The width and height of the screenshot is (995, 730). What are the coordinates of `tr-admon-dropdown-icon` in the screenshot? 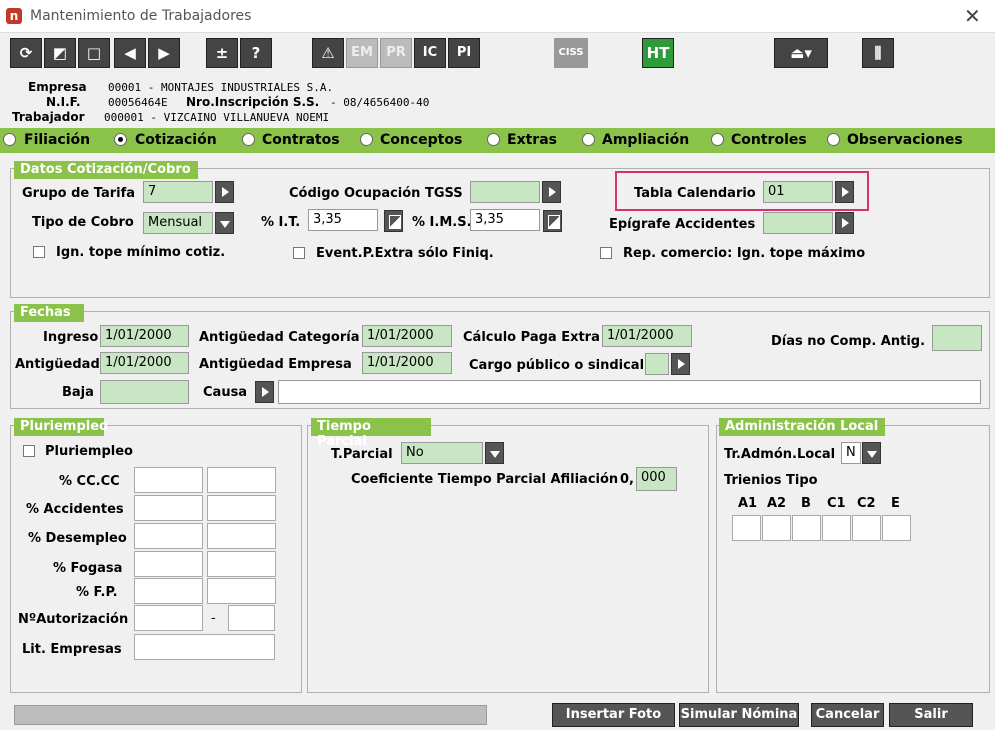 It's located at (871, 453).